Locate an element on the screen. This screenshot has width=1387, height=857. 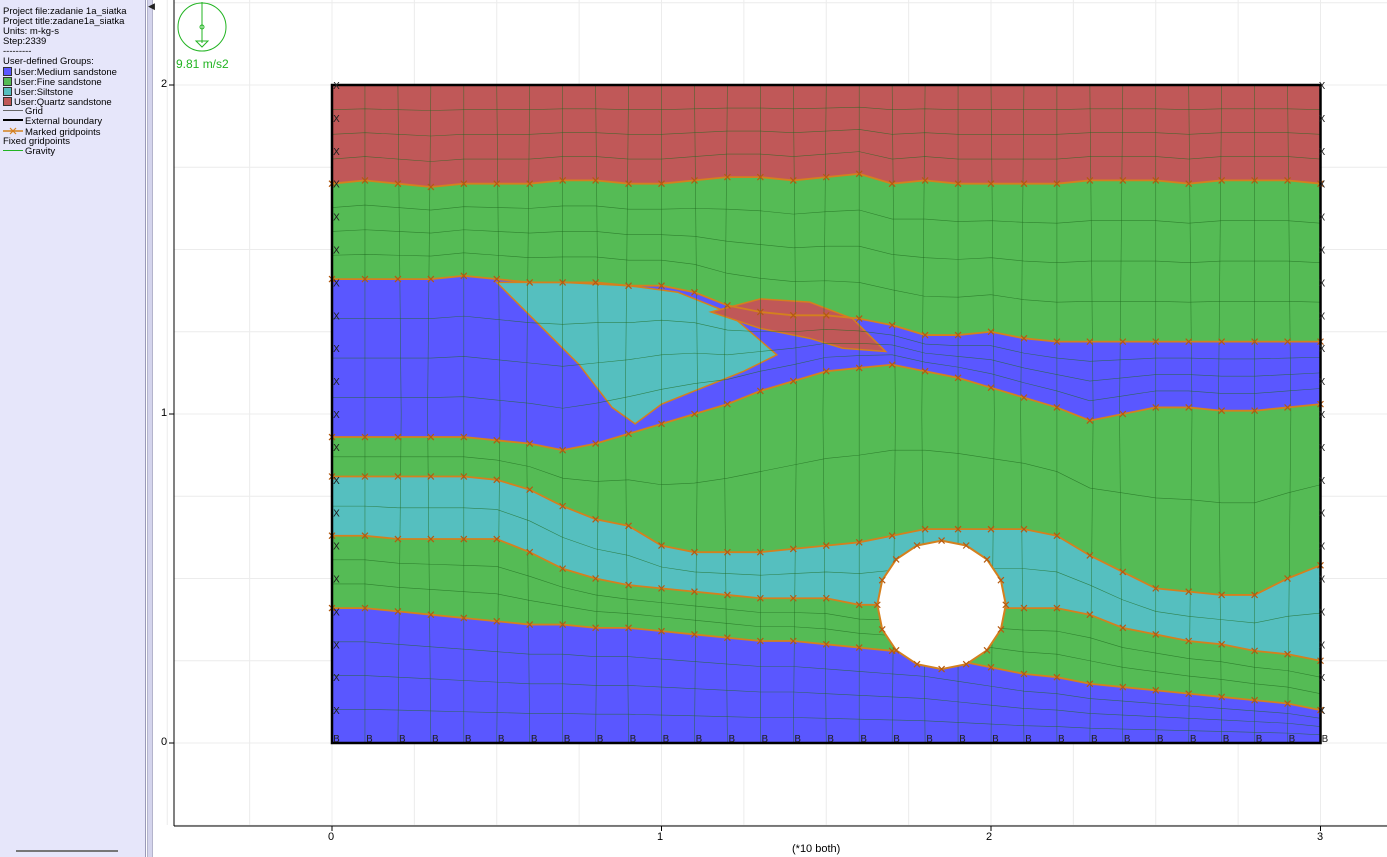
medium-sandstone-swatch is located at coordinates (7, 71).